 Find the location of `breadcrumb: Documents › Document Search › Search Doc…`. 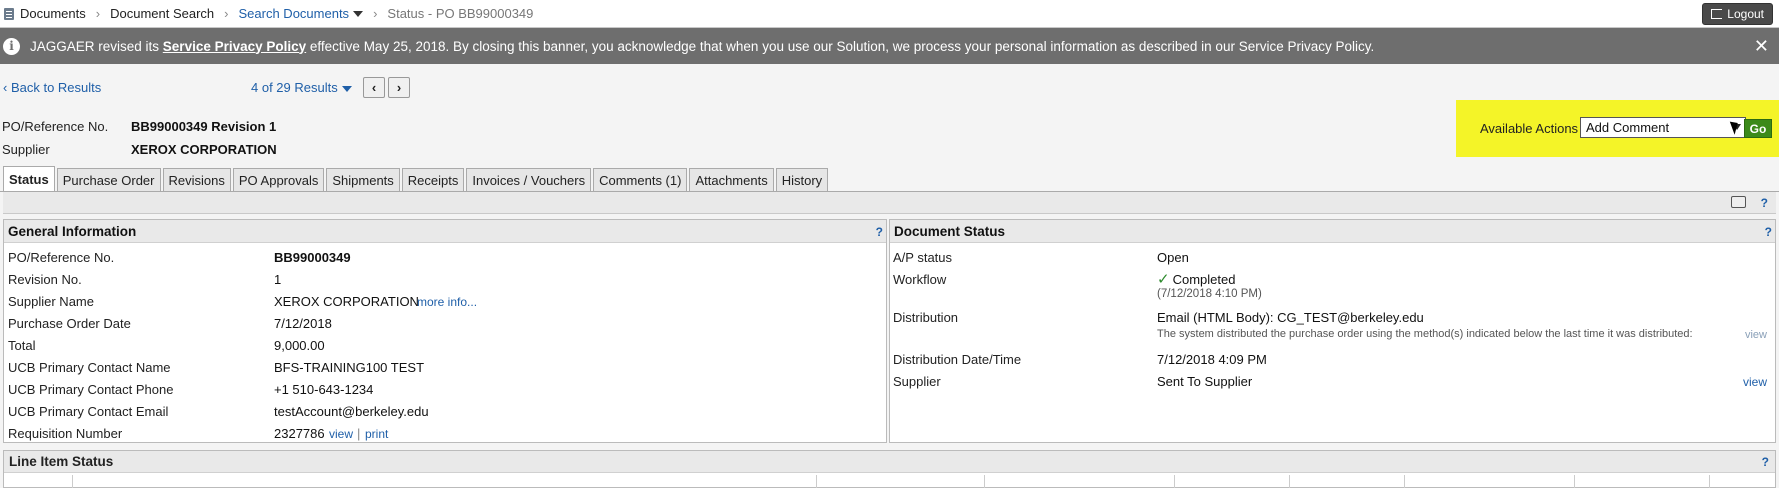

breadcrumb: Documents › Document Search › Search Doc… is located at coordinates (889, 14).